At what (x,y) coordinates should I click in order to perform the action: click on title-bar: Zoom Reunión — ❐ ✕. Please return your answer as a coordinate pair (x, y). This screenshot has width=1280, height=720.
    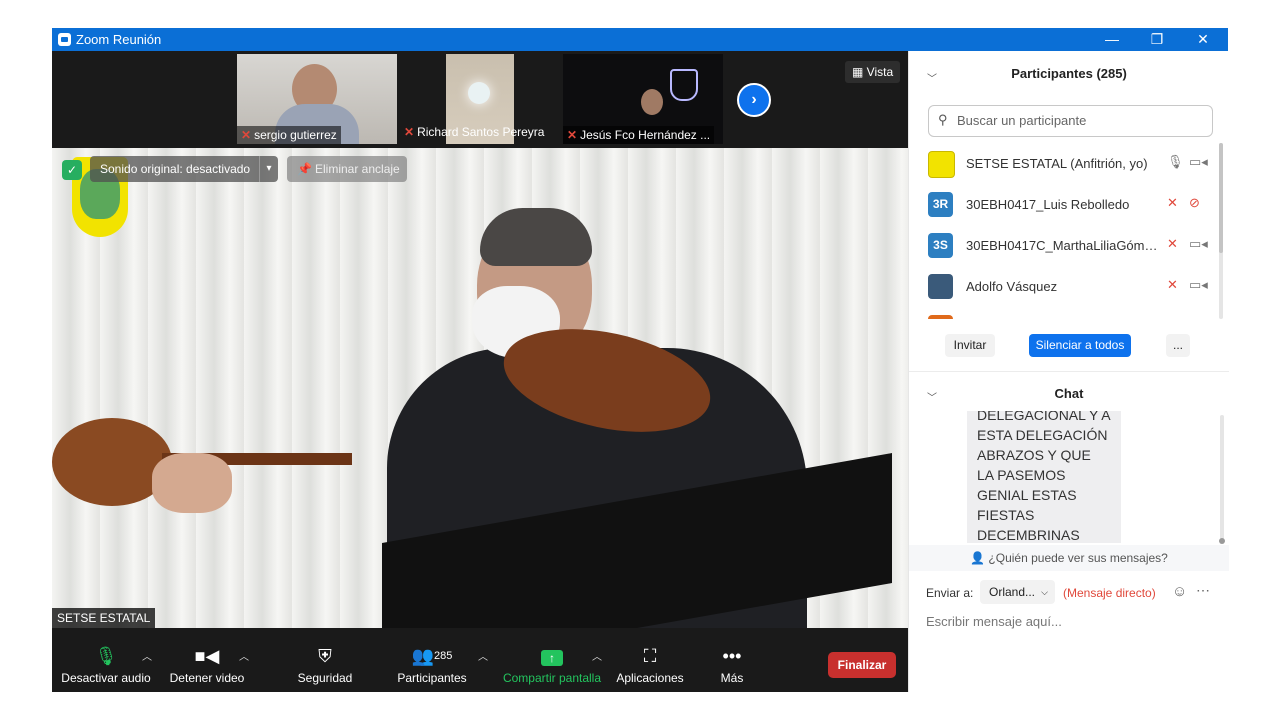
    Looking at the image, I should click on (640, 39).